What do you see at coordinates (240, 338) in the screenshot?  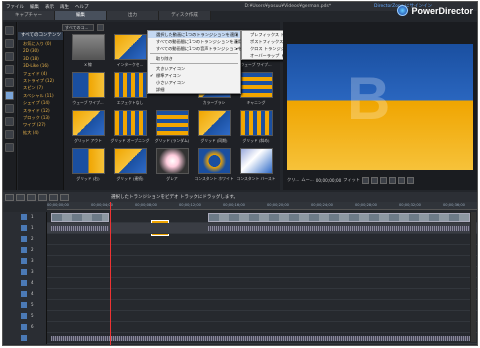 I see `music-track` at bounding box center [240, 338].